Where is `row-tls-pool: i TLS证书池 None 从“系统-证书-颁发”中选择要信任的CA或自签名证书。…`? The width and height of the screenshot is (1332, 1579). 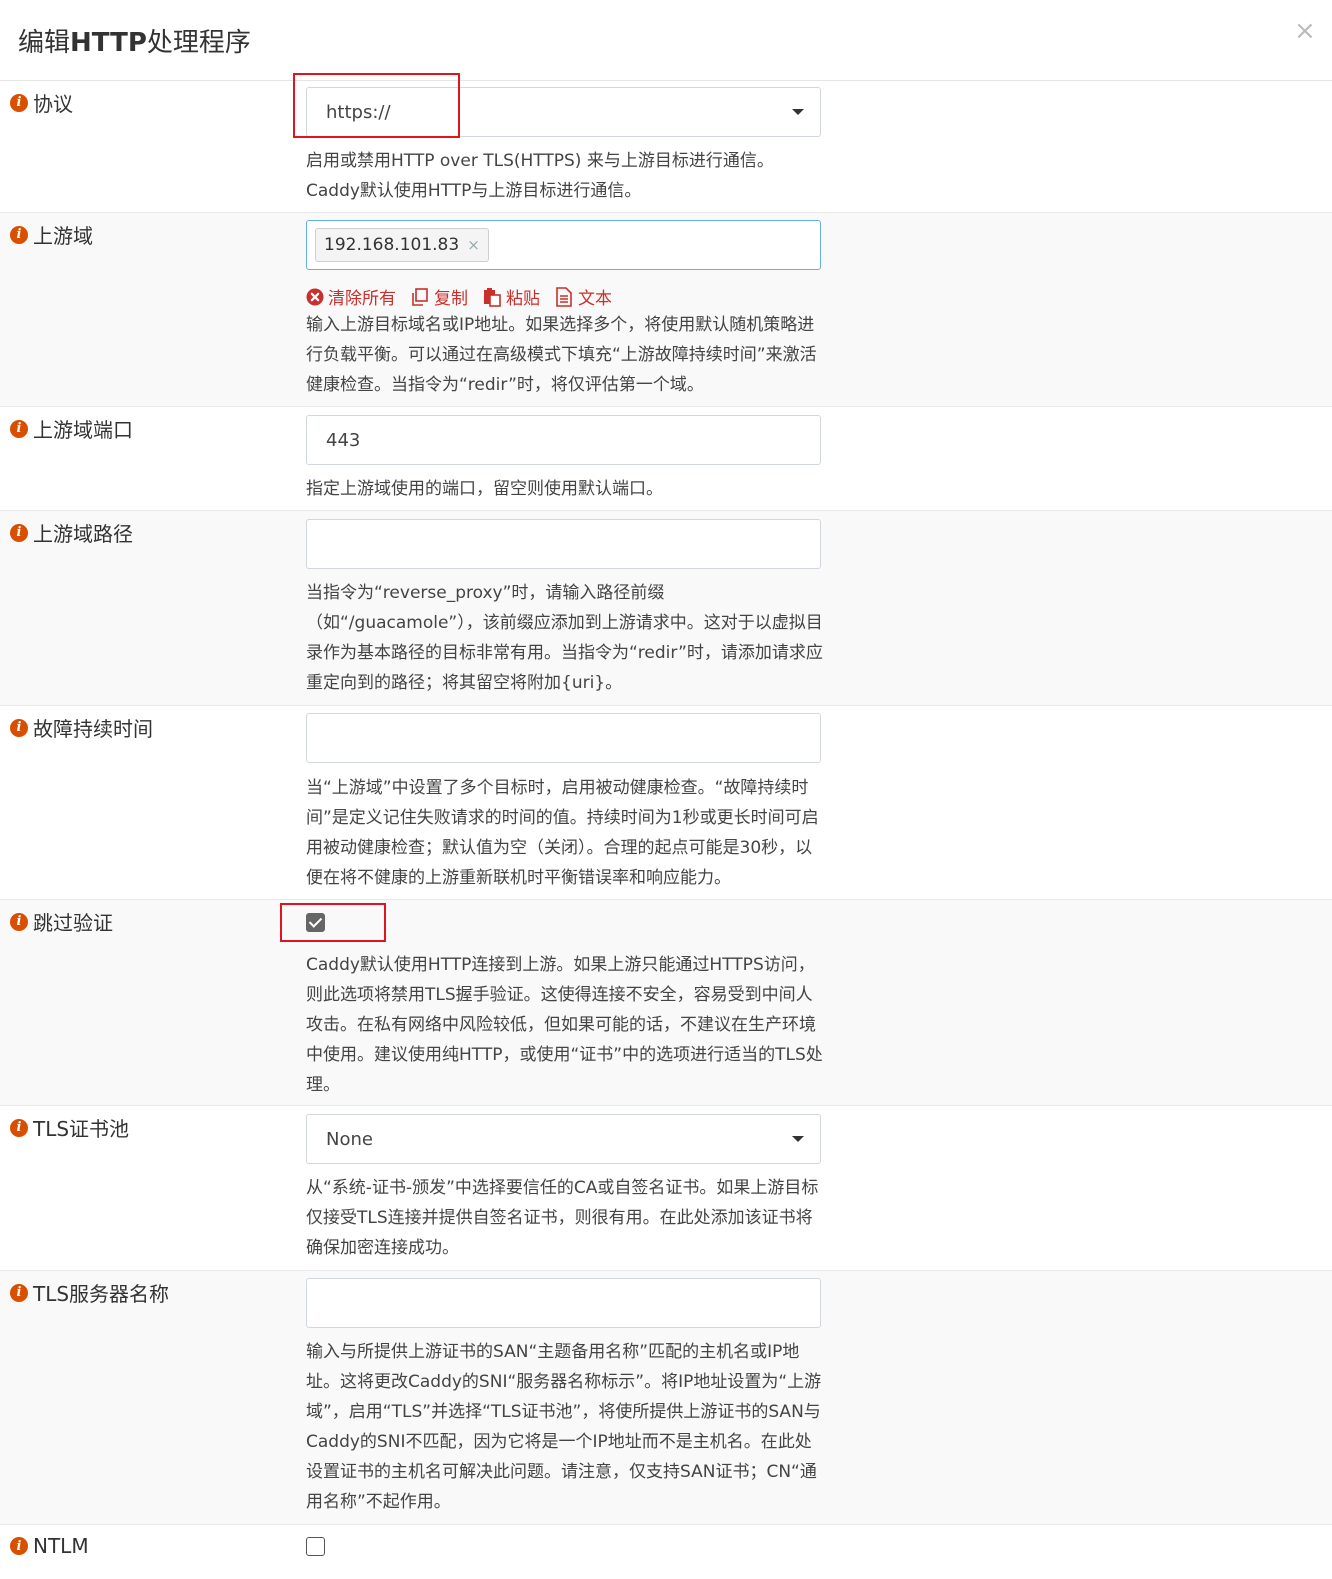 row-tls-pool: i TLS证书池 None 从“系统-证书-颁发”中选择要信任的CA或自签名证书。… is located at coordinates (666, 1188).